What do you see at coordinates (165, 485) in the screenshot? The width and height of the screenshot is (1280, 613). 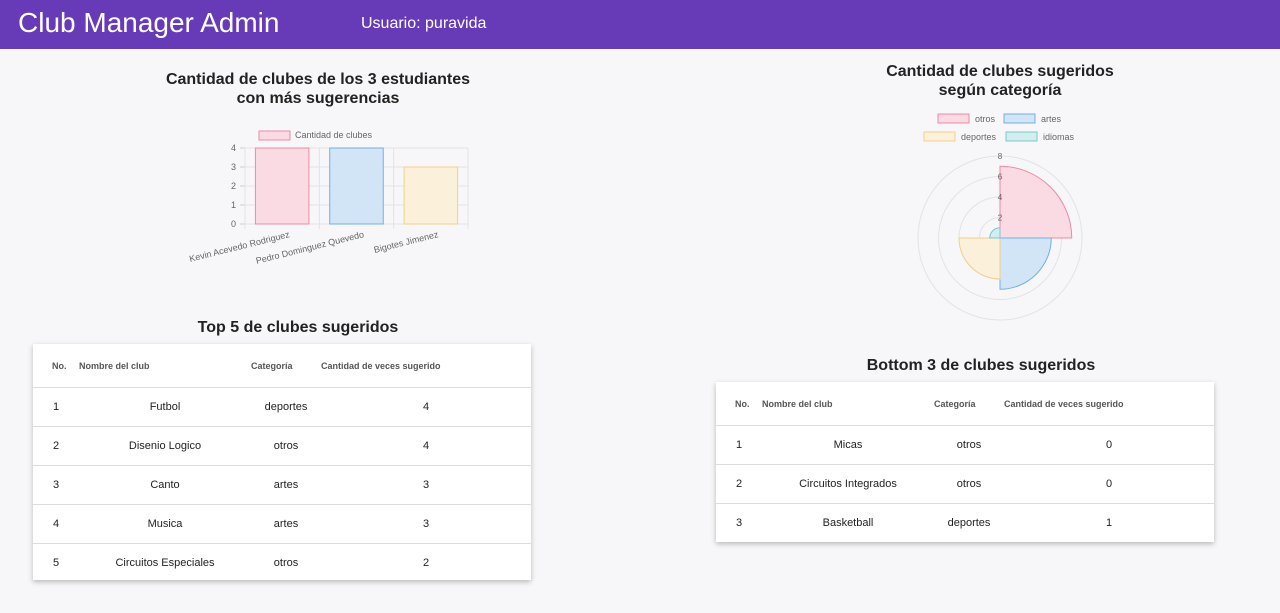 I see `table-cell: Canto` at bounding box center [165, 485].